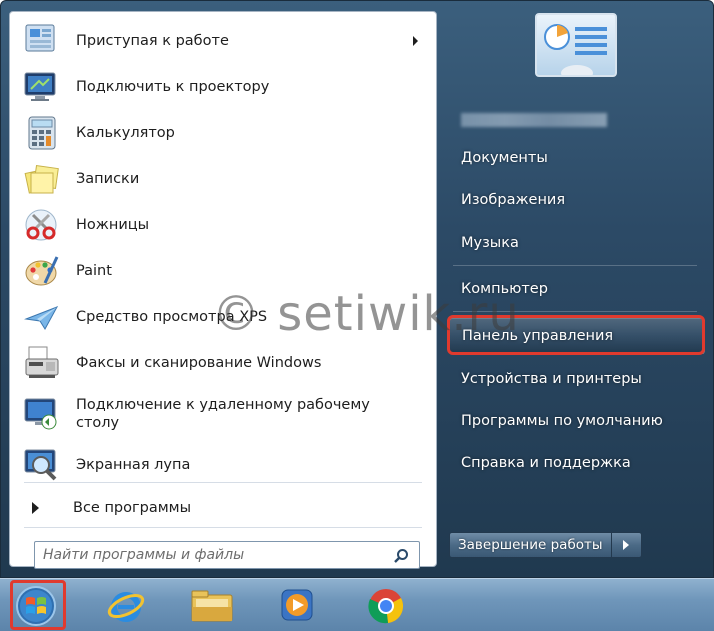 The image size is (714, 631). I want to click on right-item-label: Документы, so click(504, 158).